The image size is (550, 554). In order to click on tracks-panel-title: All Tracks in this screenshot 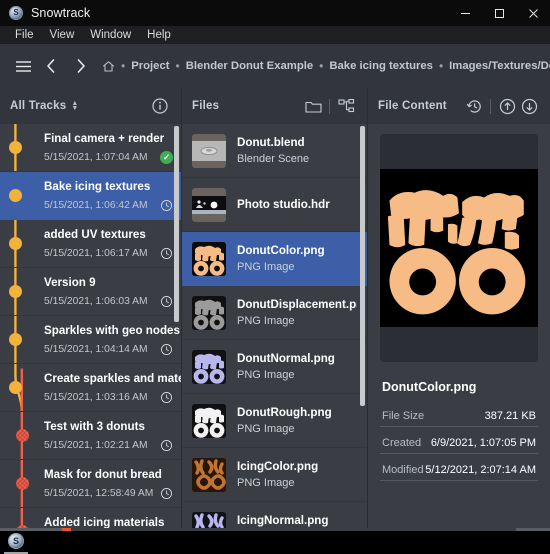, I will do `click(38, 106)`.